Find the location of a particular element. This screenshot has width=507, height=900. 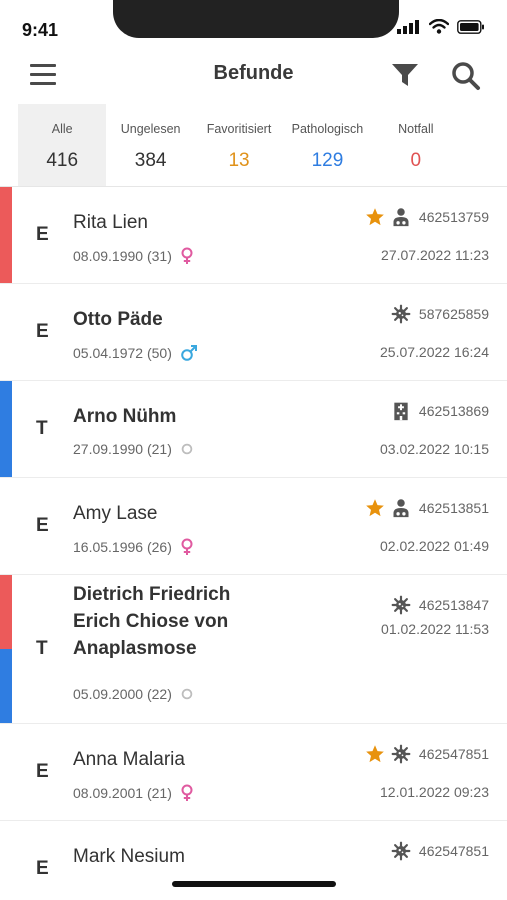

battery-icon is located at coordinates (470, 26).